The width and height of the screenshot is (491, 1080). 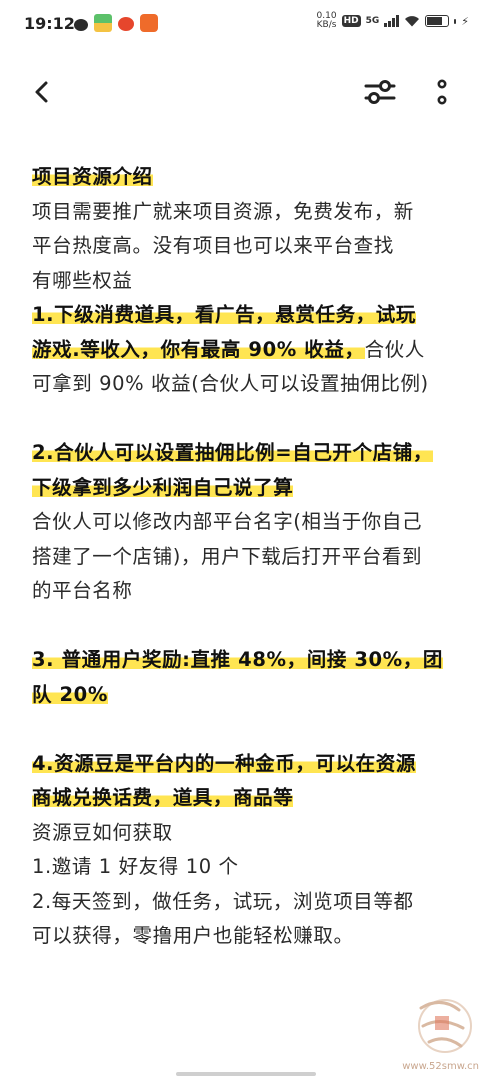 I want to click on network-speed: 0.10 KB/s, so click(x=327, y=21).